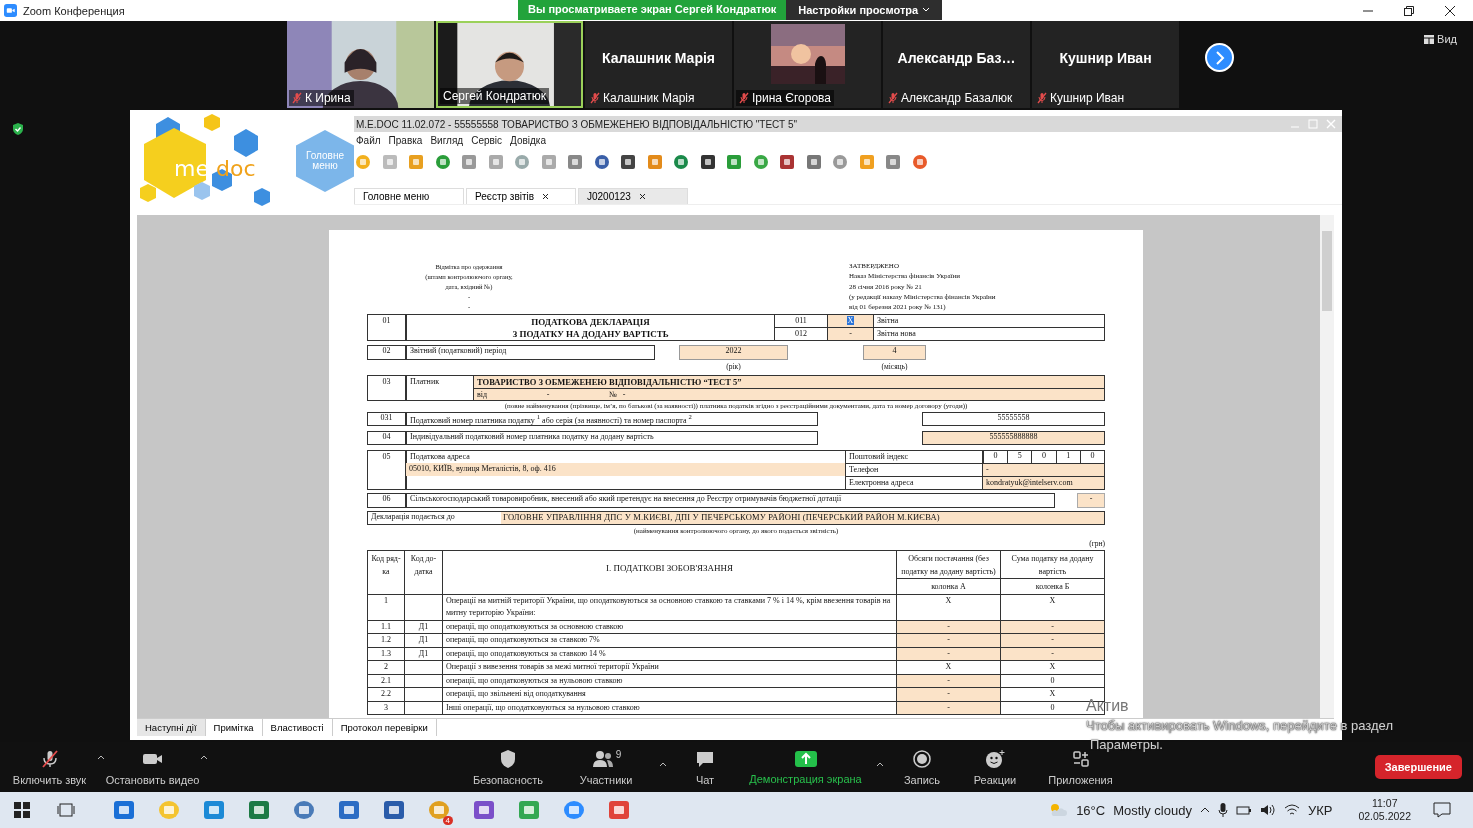 The width and height of the screenshot is (1473, 828). I want to click on row-code: 03, so click(386, 388).